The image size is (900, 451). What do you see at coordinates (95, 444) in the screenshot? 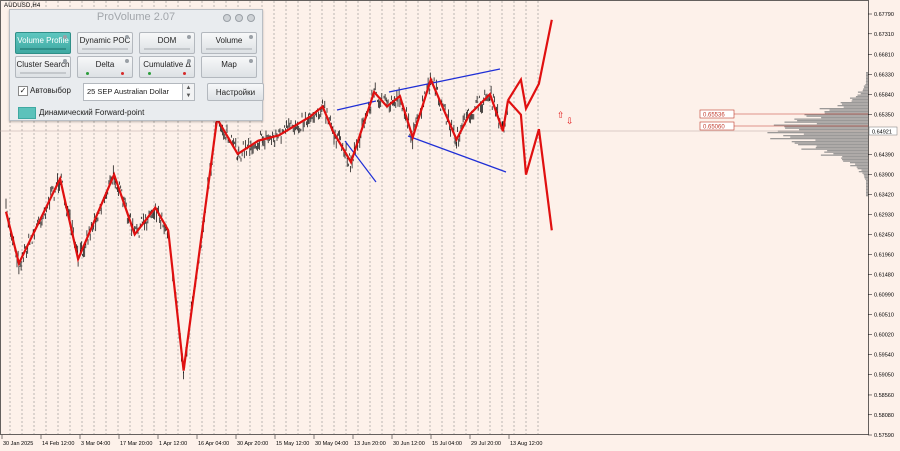
I see `time-label: 3 Mar 04:00` at bounding box center [95, 444].